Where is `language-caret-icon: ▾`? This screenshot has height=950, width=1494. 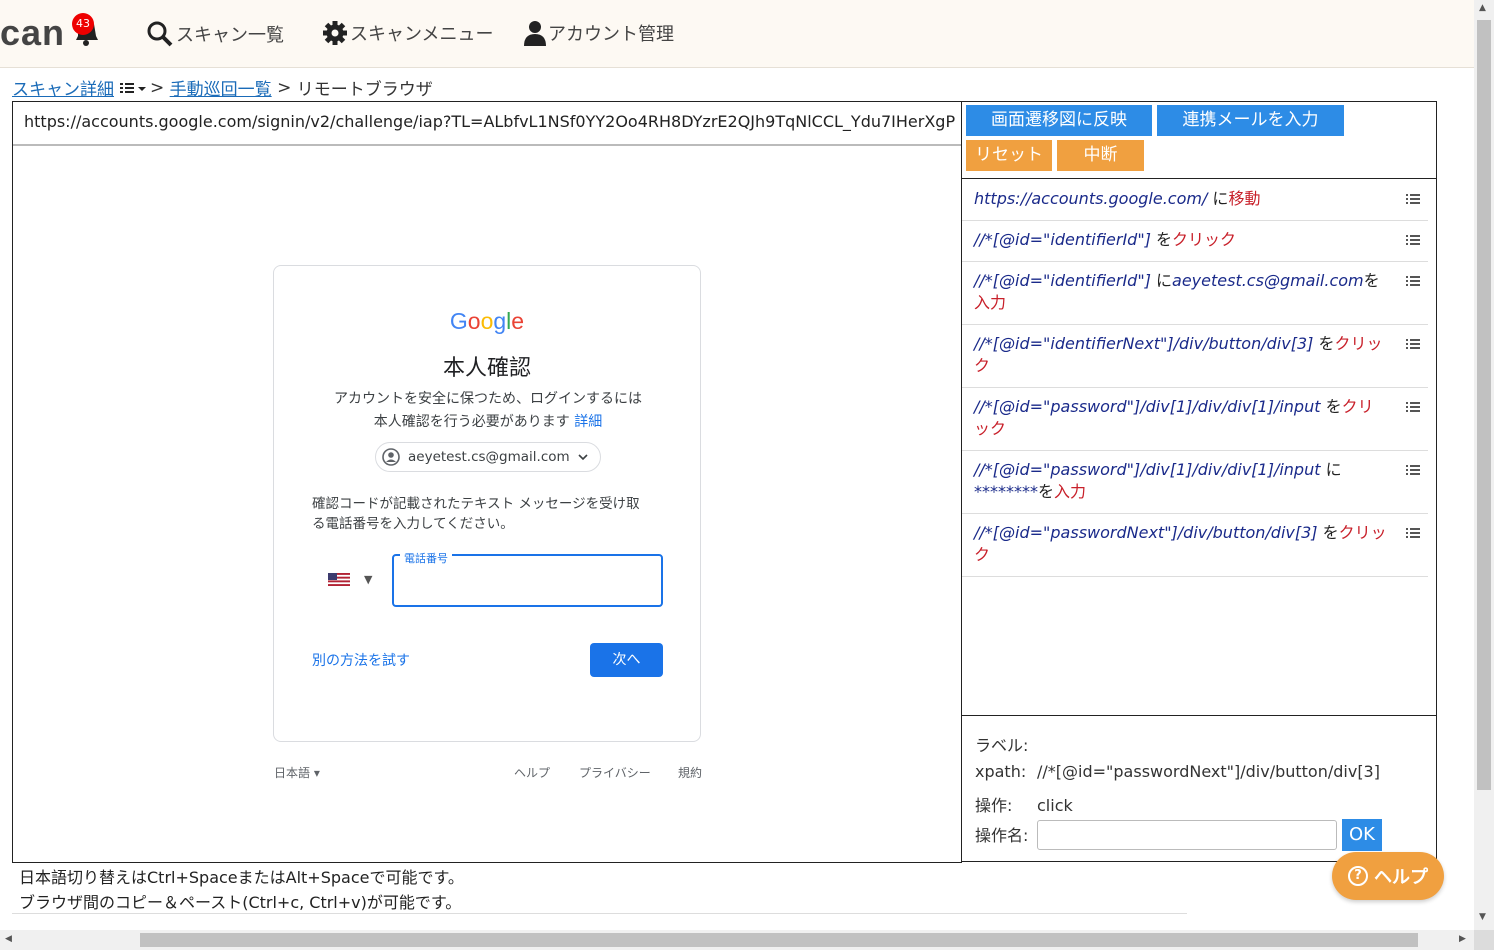
language-caret-icon: ▾ is located at coordinates (316, 773).